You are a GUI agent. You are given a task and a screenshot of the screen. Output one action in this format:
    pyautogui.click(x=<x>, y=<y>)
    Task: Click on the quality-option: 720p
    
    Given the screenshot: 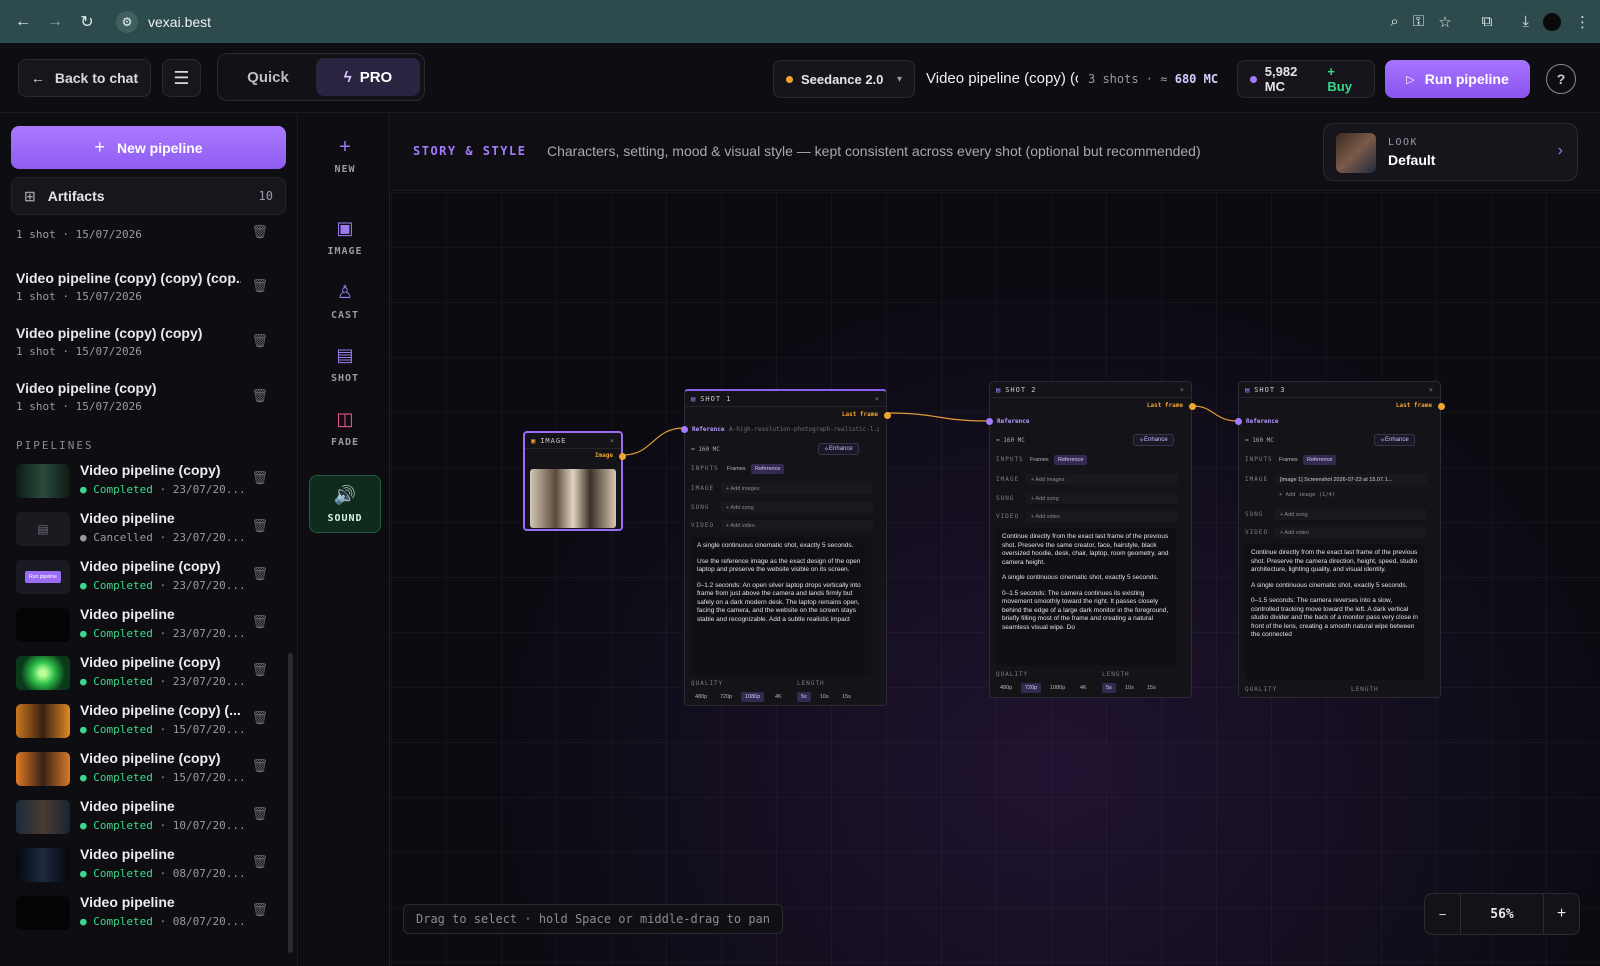 What is the action you would take?
    pyautogui.click(x=726, y=697)
    